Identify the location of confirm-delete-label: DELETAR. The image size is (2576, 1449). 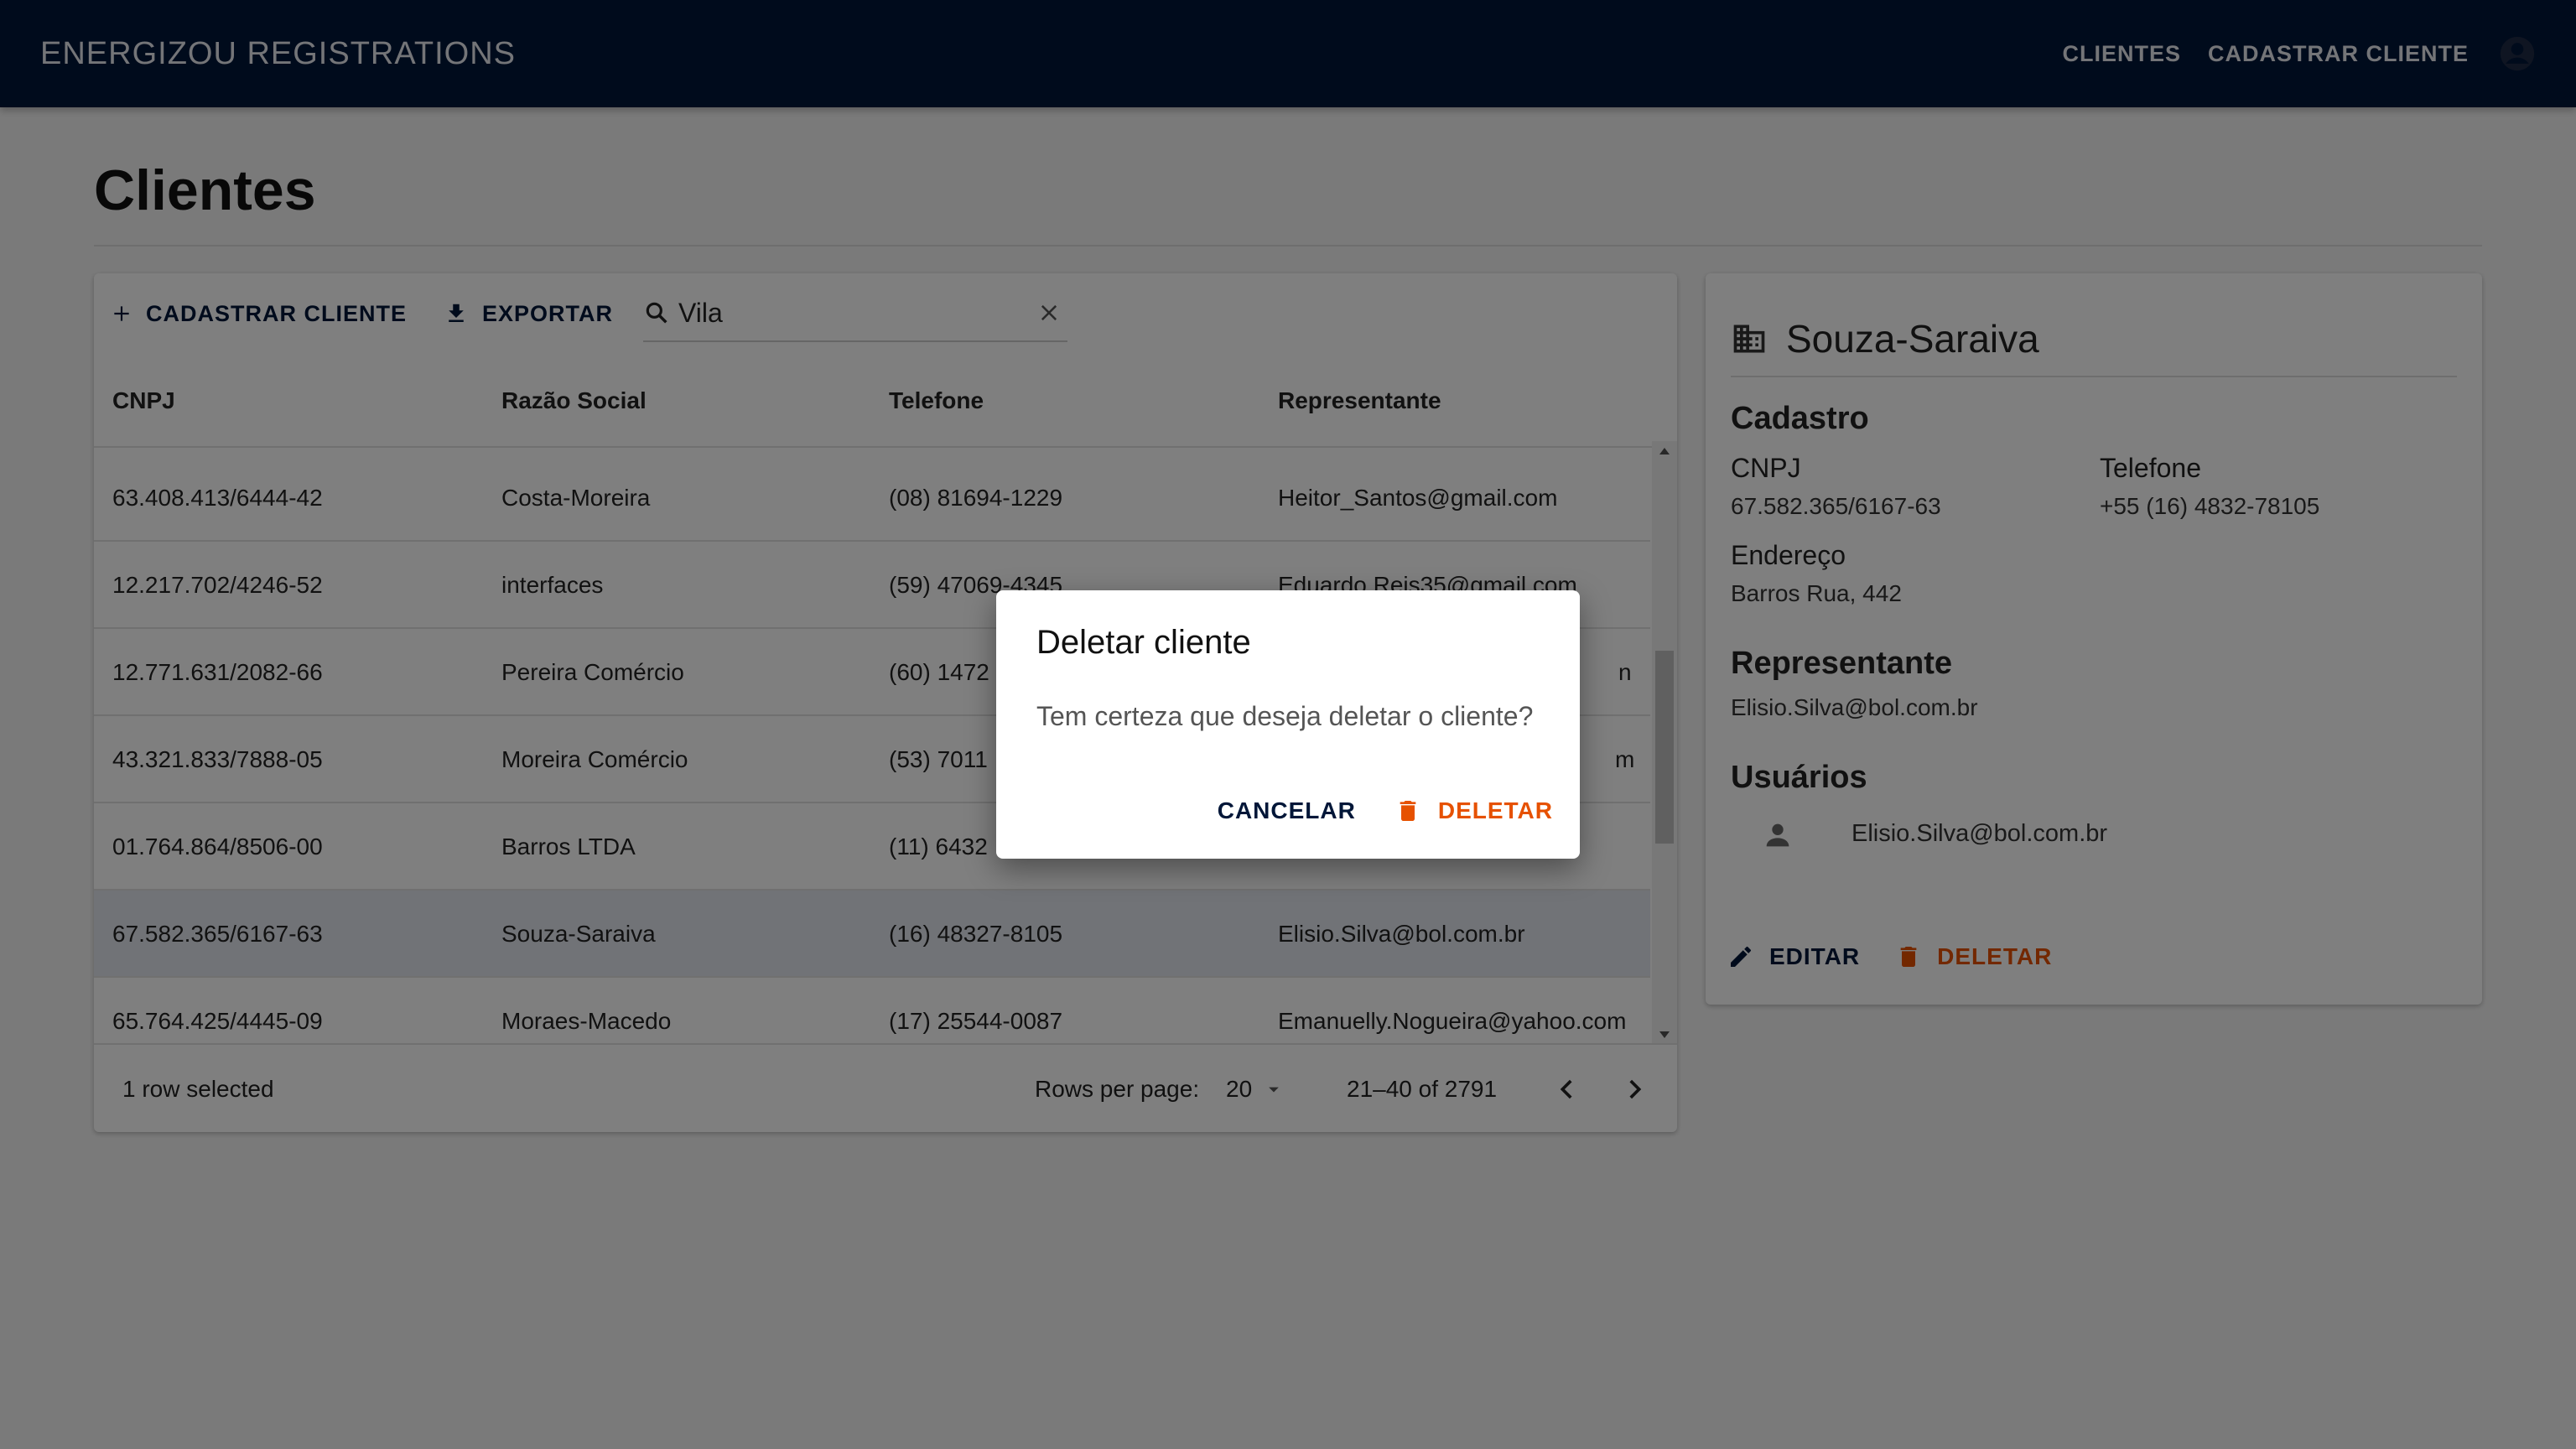
(1495, 810).